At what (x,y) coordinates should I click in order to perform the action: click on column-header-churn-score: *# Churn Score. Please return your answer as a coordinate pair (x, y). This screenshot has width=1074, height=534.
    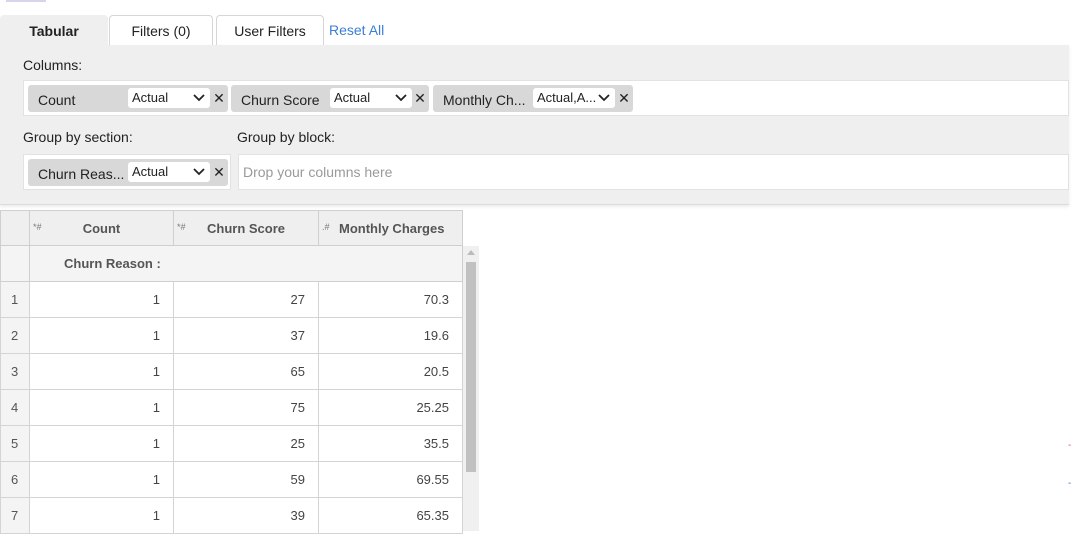
    Looking at the image, I should click on (246, 228).